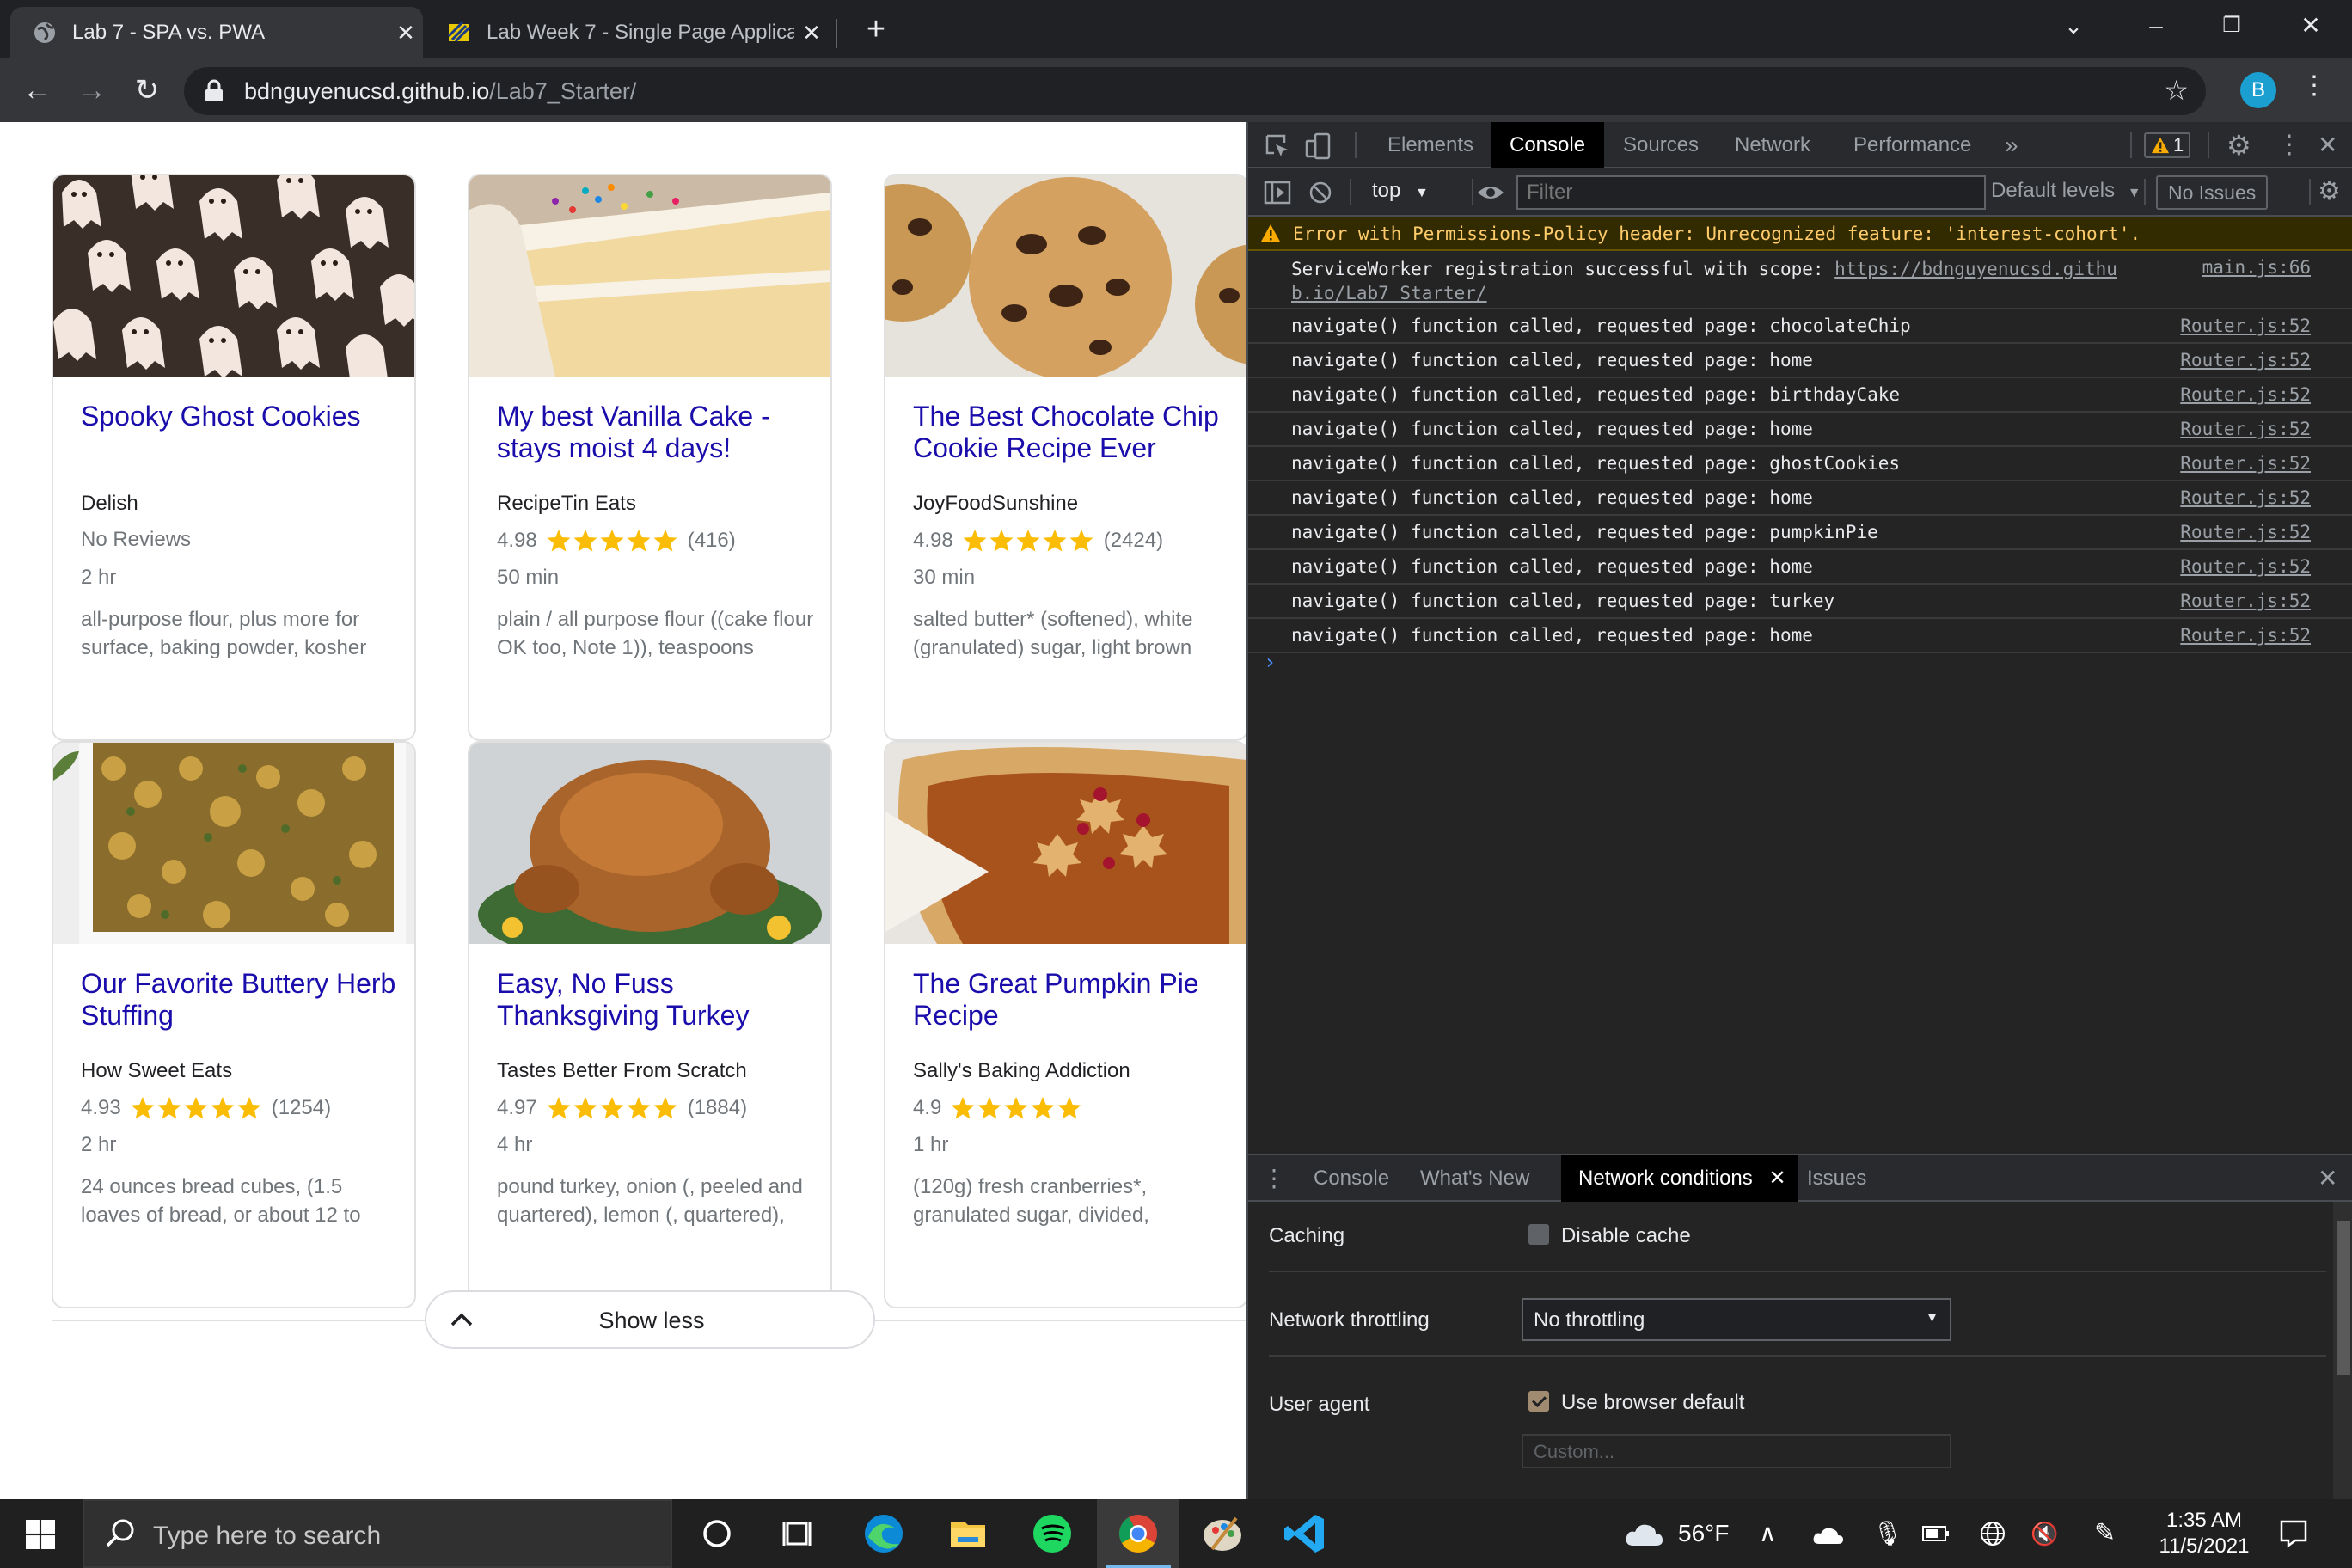  Describe the element at coordinates (1389, 293) in the screenshot. I see `scope-link-continued: b.io/Lab7_Starter/` at that location.